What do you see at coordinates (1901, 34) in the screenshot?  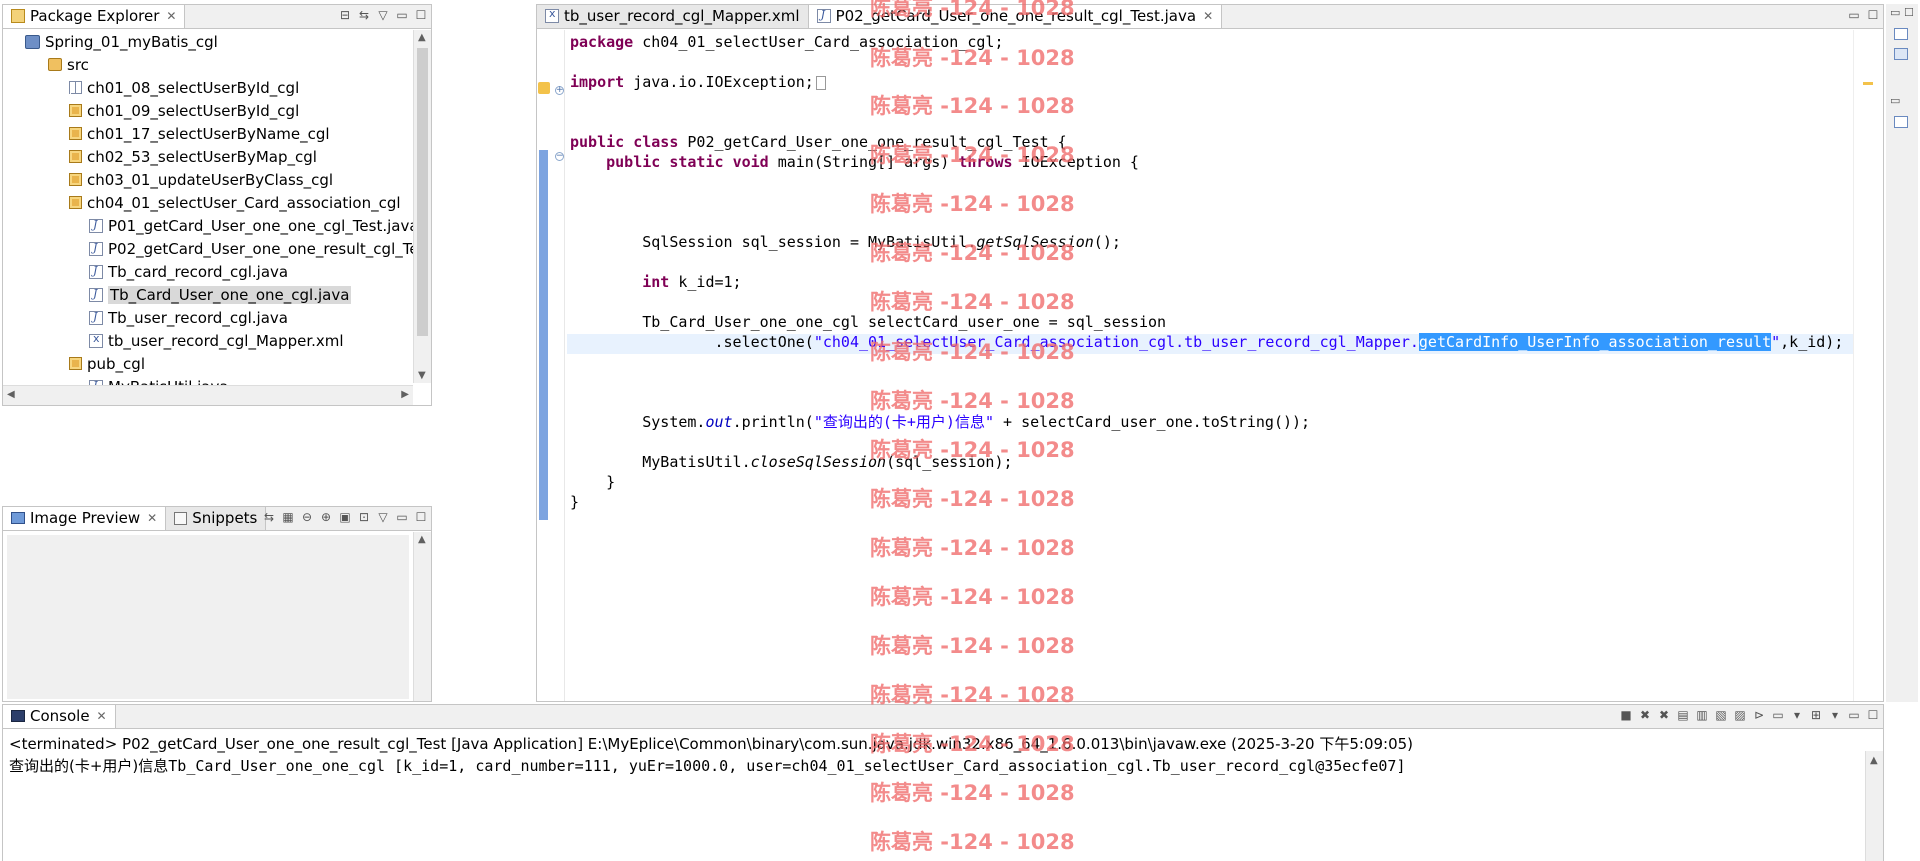 I see `task-list-icon` at bounding box center [1901, 34].